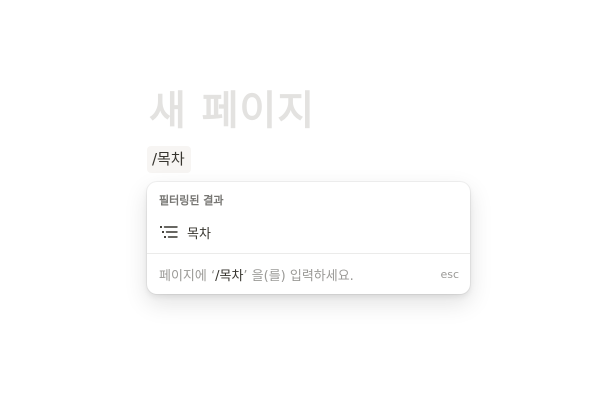 This screenshot has height=399, width=609. Describe the element at coordinates (169, 159) in the screenshot. I see `slash-command-text: /목차` at that location.